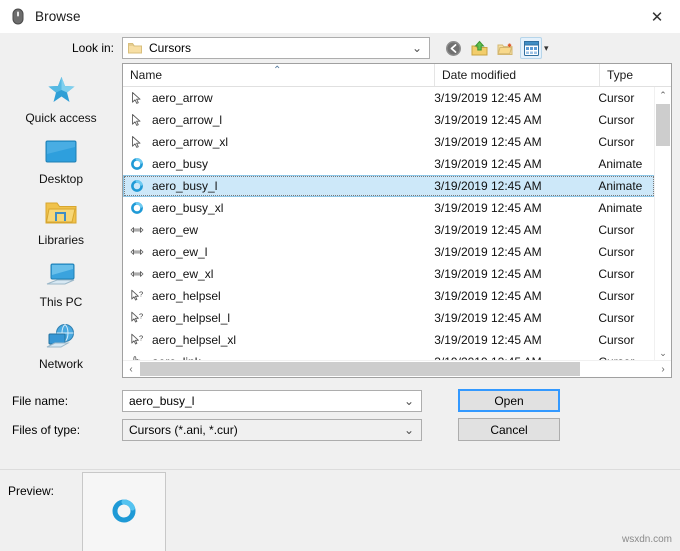  What do you see at coordinates (517, 75) in the screenshot?
I see `column-header-date-modified: Date modified` at bounding box center [517, 75].